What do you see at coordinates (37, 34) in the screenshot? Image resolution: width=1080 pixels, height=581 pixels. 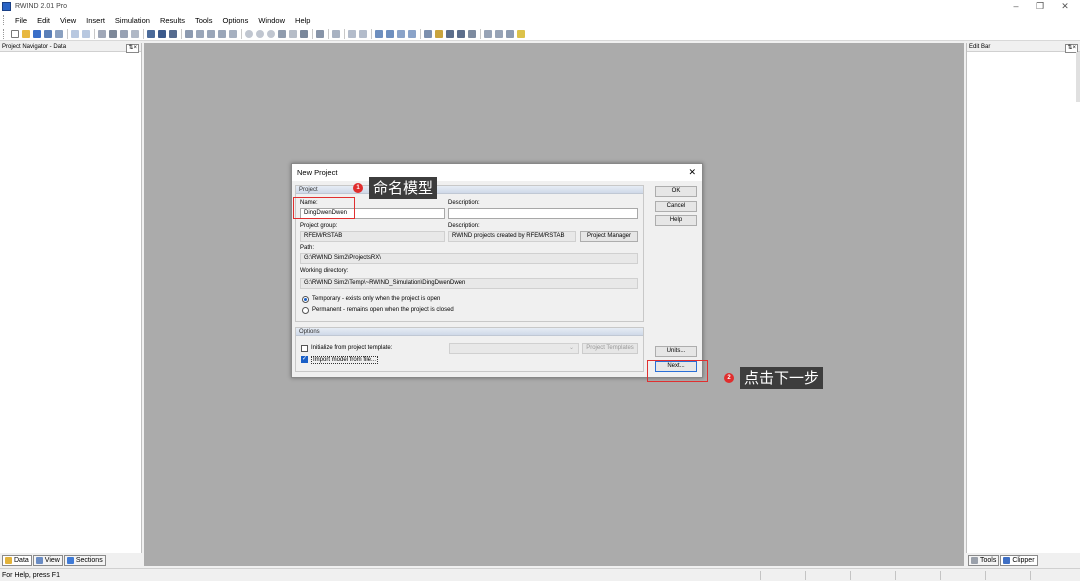 I see `save-icon` at bounding box center [37, 34].